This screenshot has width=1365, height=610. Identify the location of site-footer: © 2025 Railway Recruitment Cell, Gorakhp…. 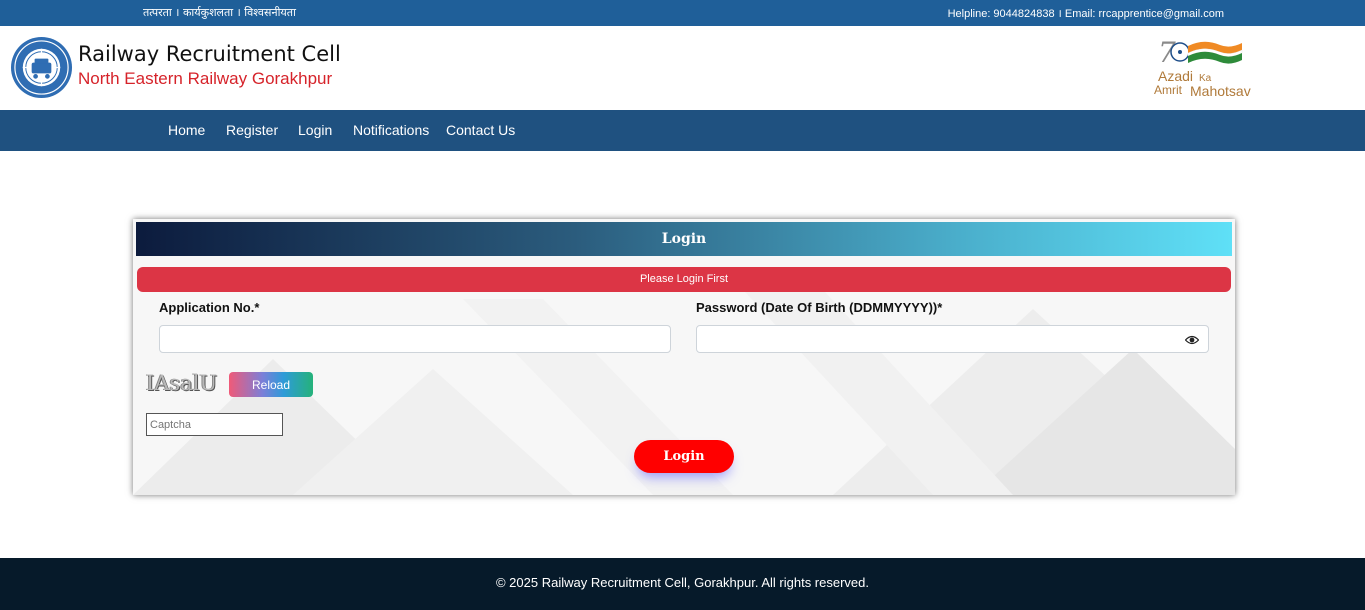
(682, 584).